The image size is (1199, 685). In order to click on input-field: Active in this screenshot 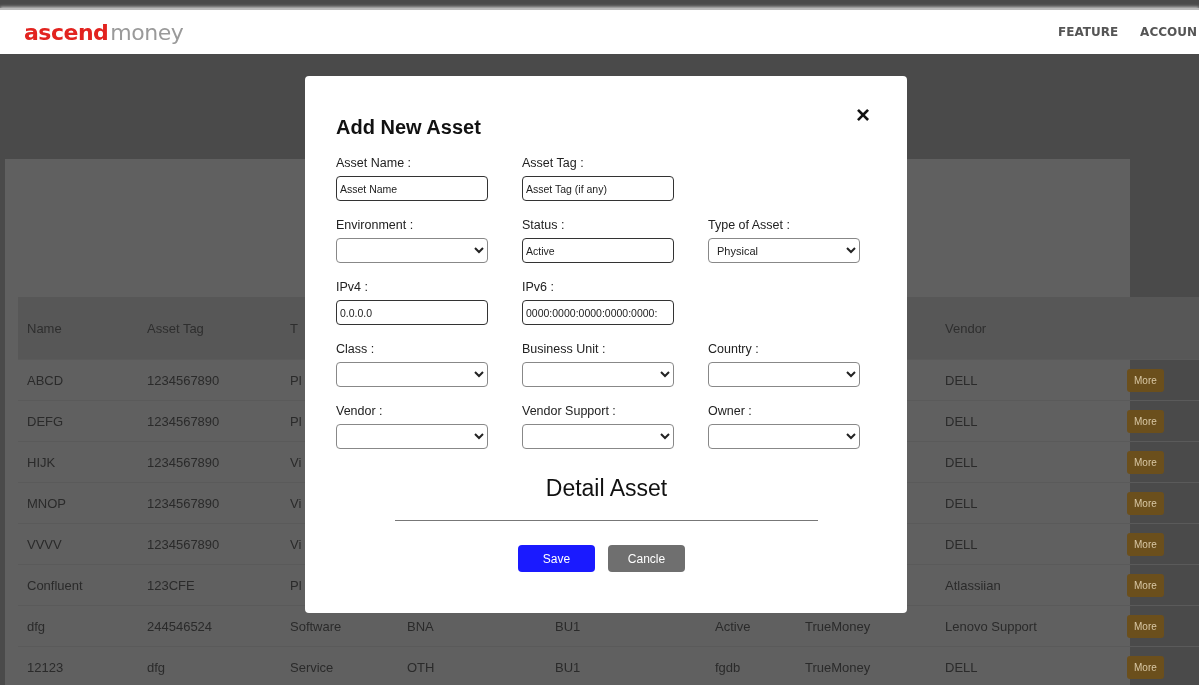, I will do `click(598, 250)`.